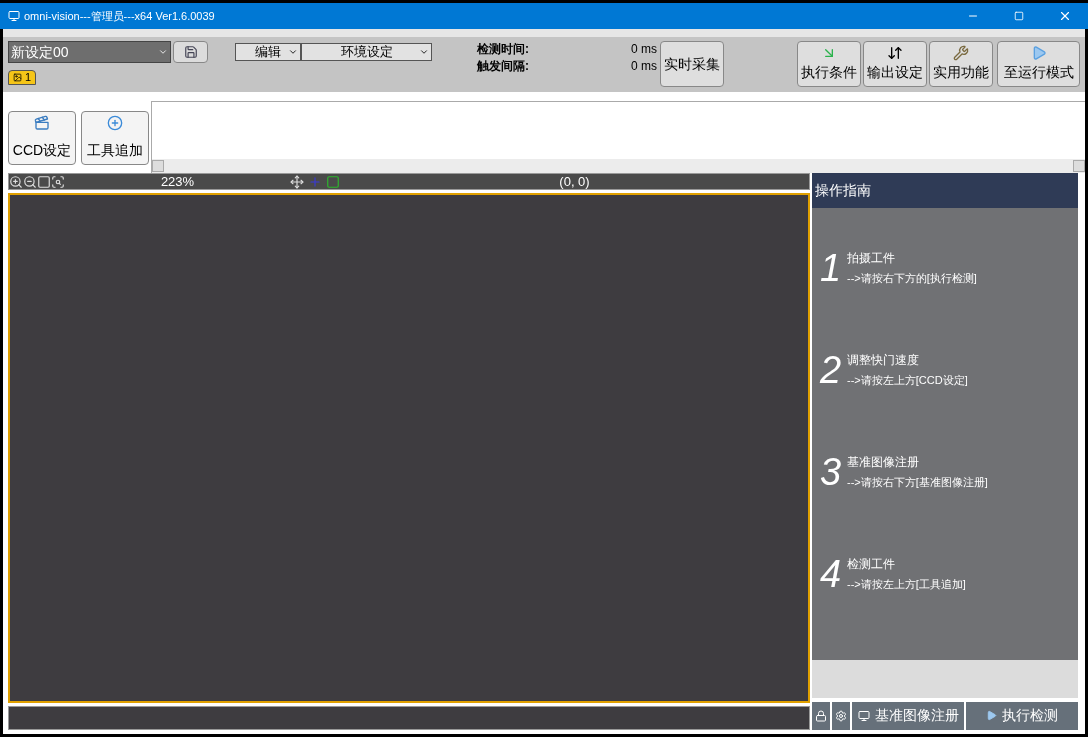  I want to click on window-title: omni-vision---管理员---x64 Ver1.6.0039, so click(119, 16).